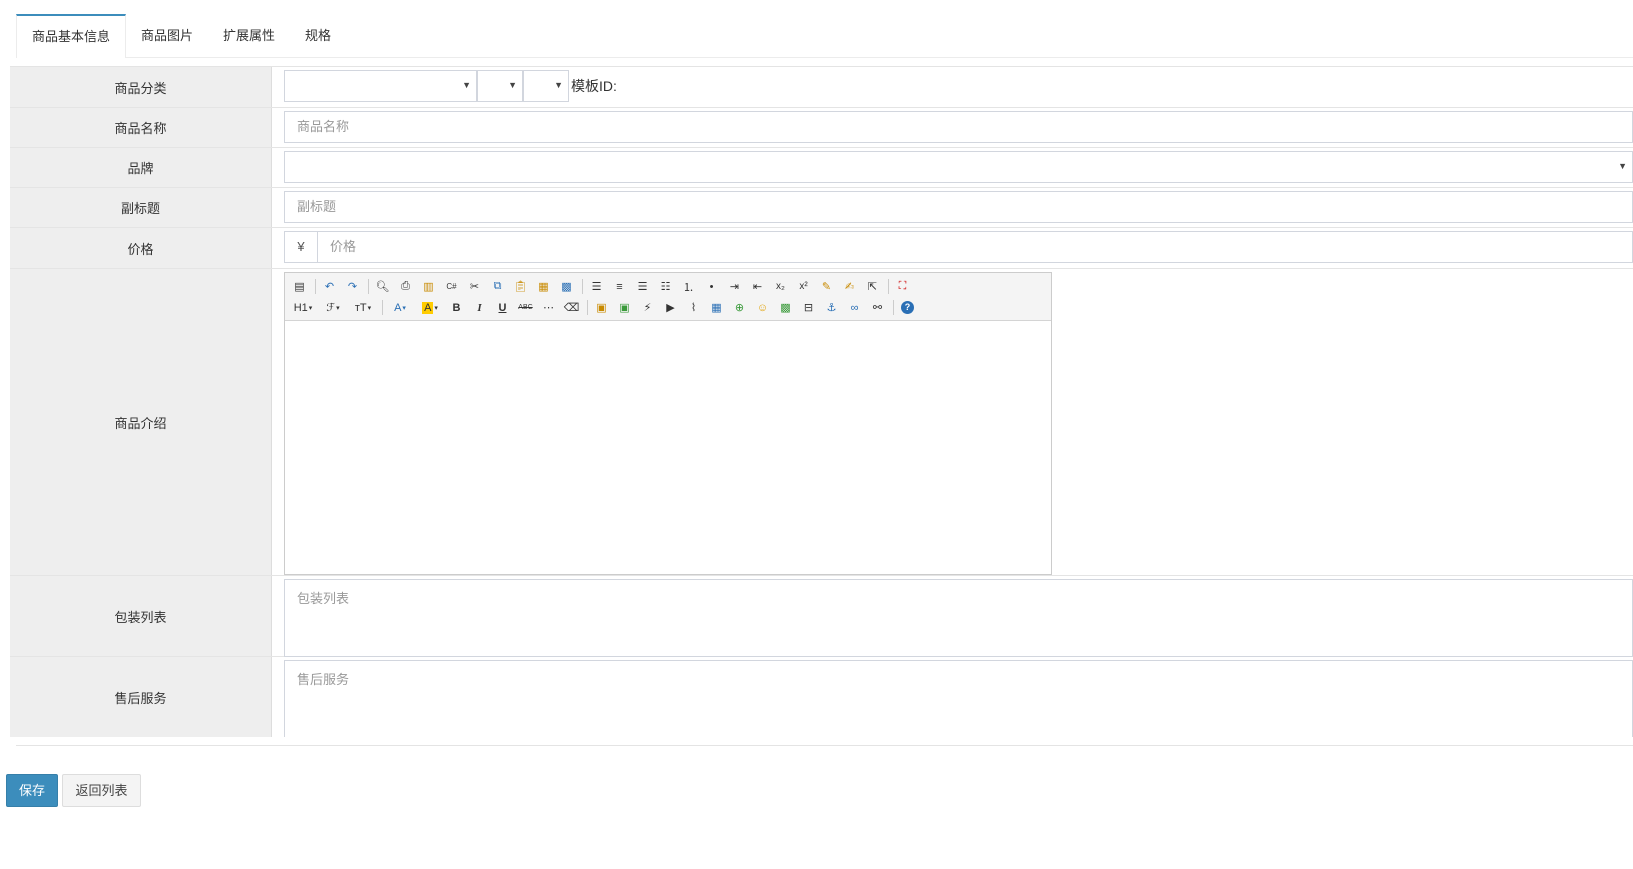 This screenshot has height=869, width=1633. What do you see at coordinates (854, 307) in the screenshot?
I see `link-icon: ∞` at bounding box center [854, 307].